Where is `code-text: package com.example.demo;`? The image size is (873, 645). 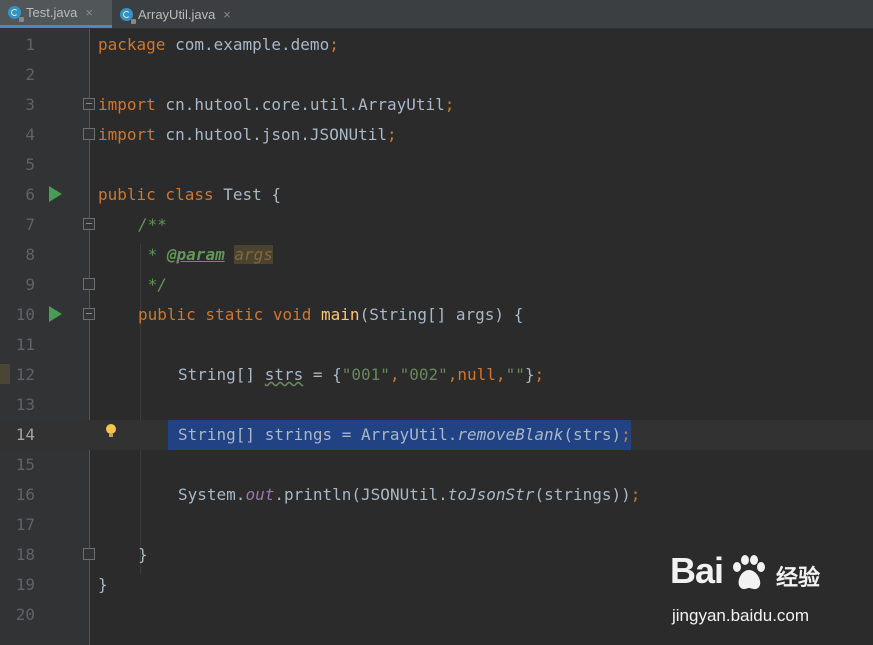 code-text: package com.example.demo; is located at coordinates (218, 45).